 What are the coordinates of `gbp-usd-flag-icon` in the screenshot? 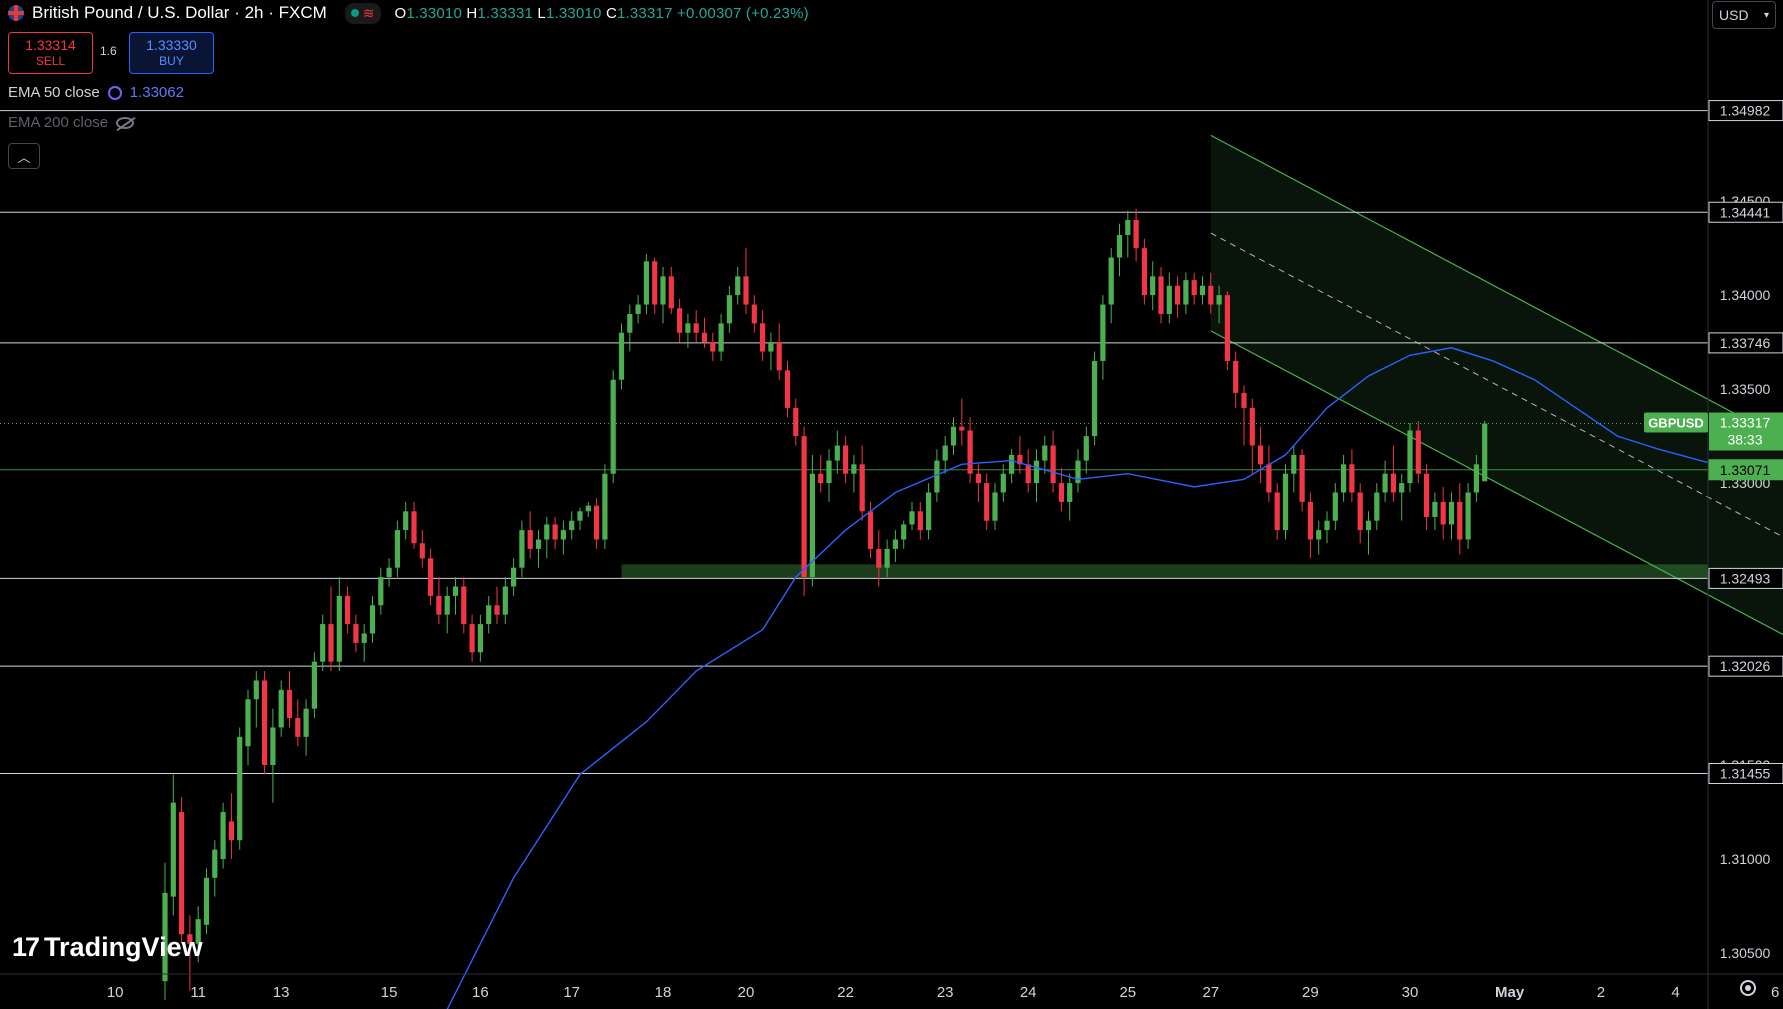 It's located at (16, 13).